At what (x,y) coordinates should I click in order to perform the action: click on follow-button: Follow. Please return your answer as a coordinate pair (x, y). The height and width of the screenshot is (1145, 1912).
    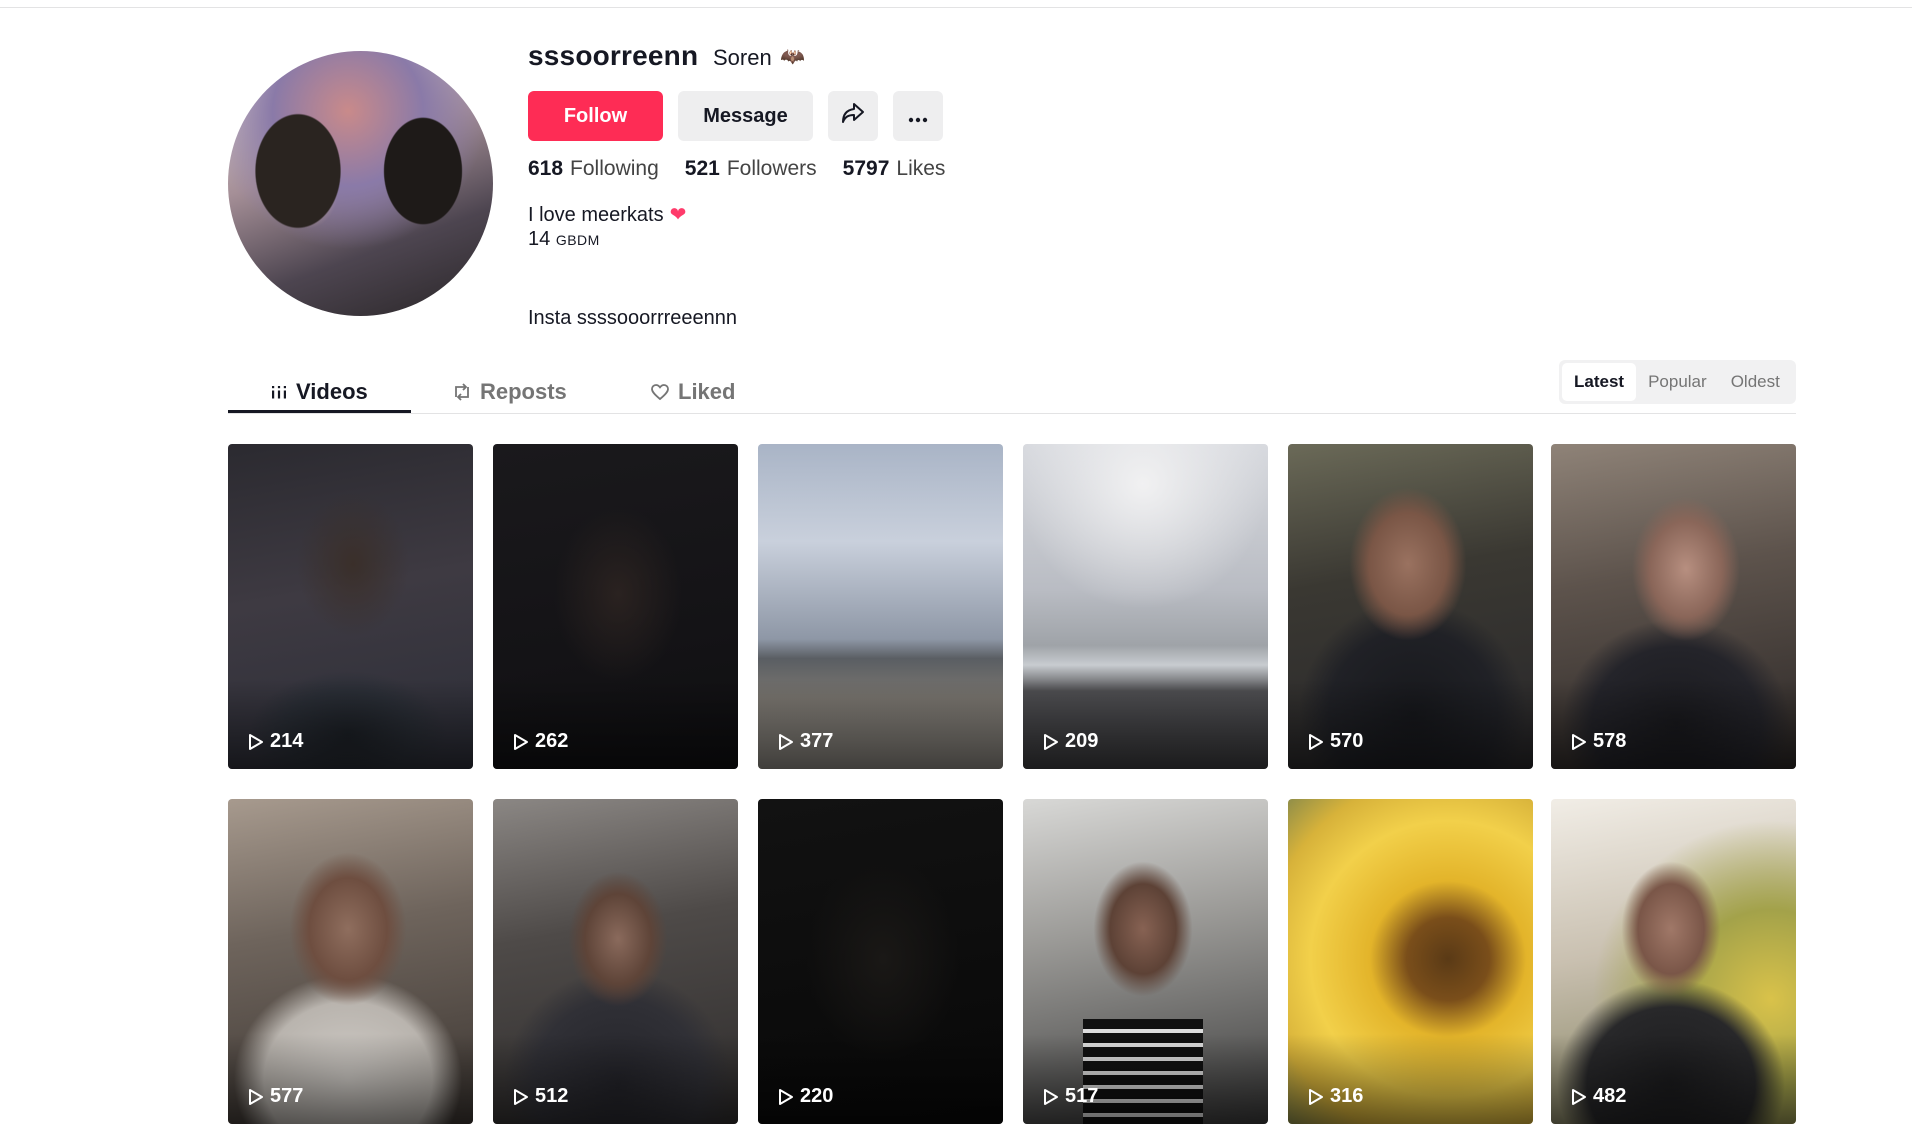
    Looking at the image, I should click on (595, 116).